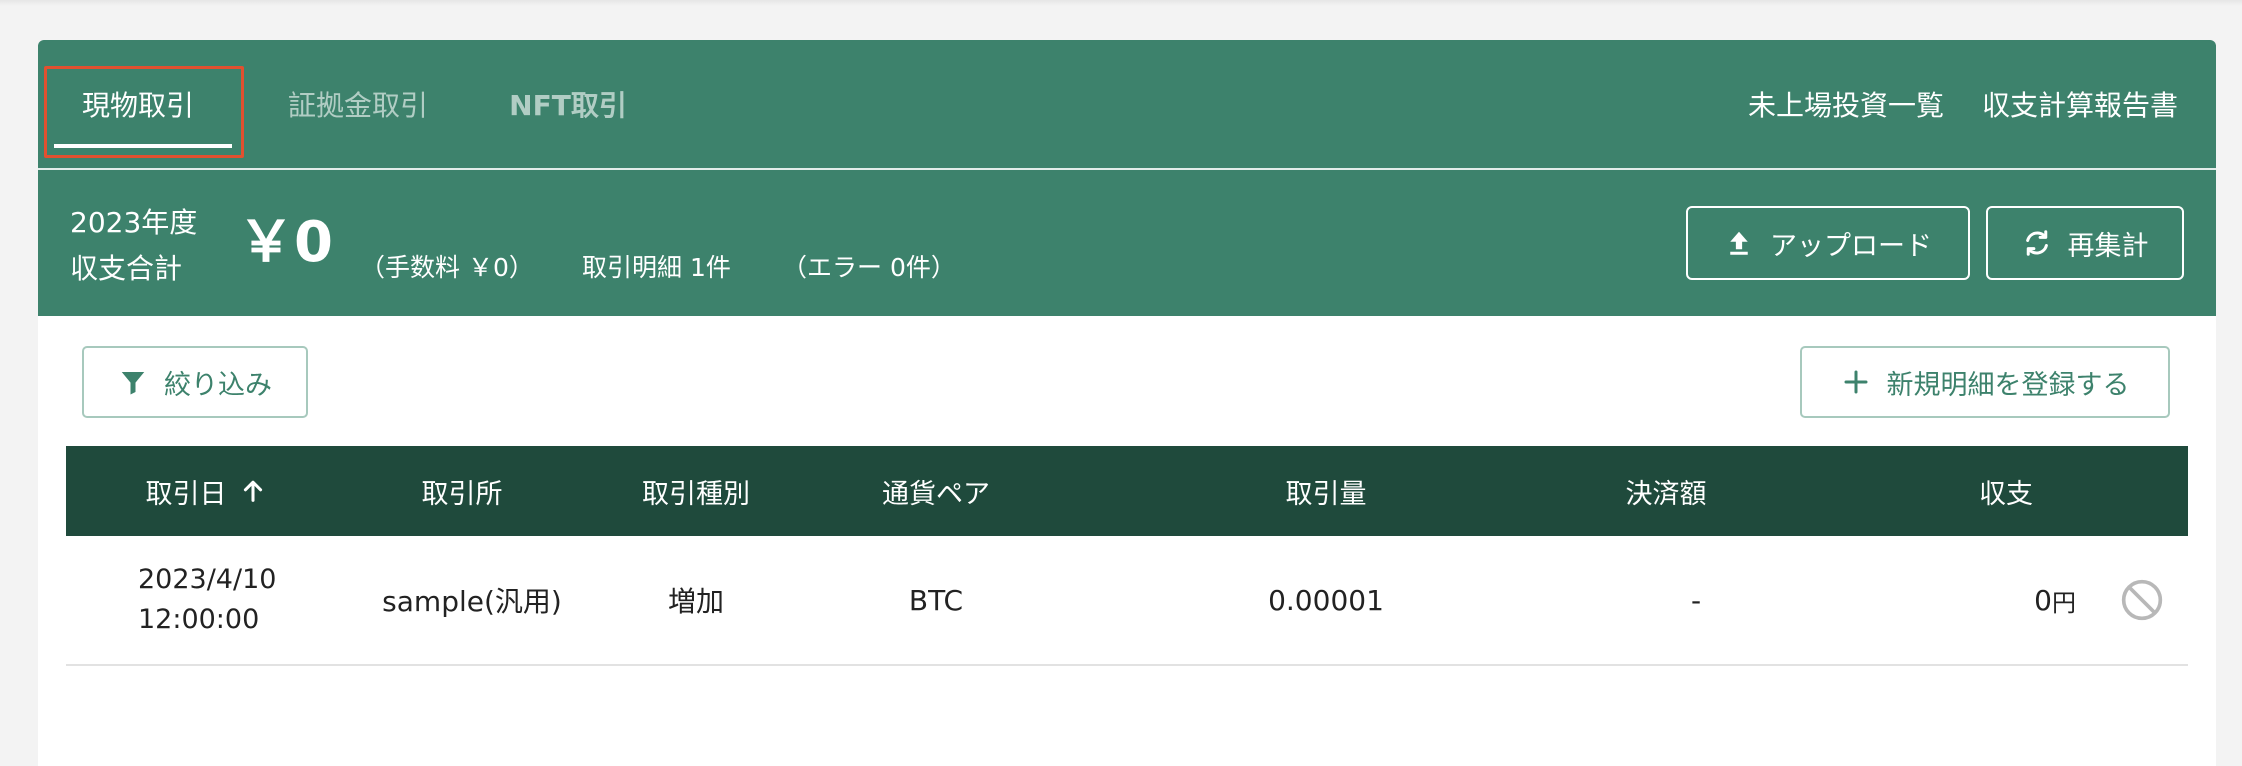 The image size is (2242, 766). Describe the element at coordinates (1696, 600) in the screenshot. I see `cell-settlement: -` at that location.